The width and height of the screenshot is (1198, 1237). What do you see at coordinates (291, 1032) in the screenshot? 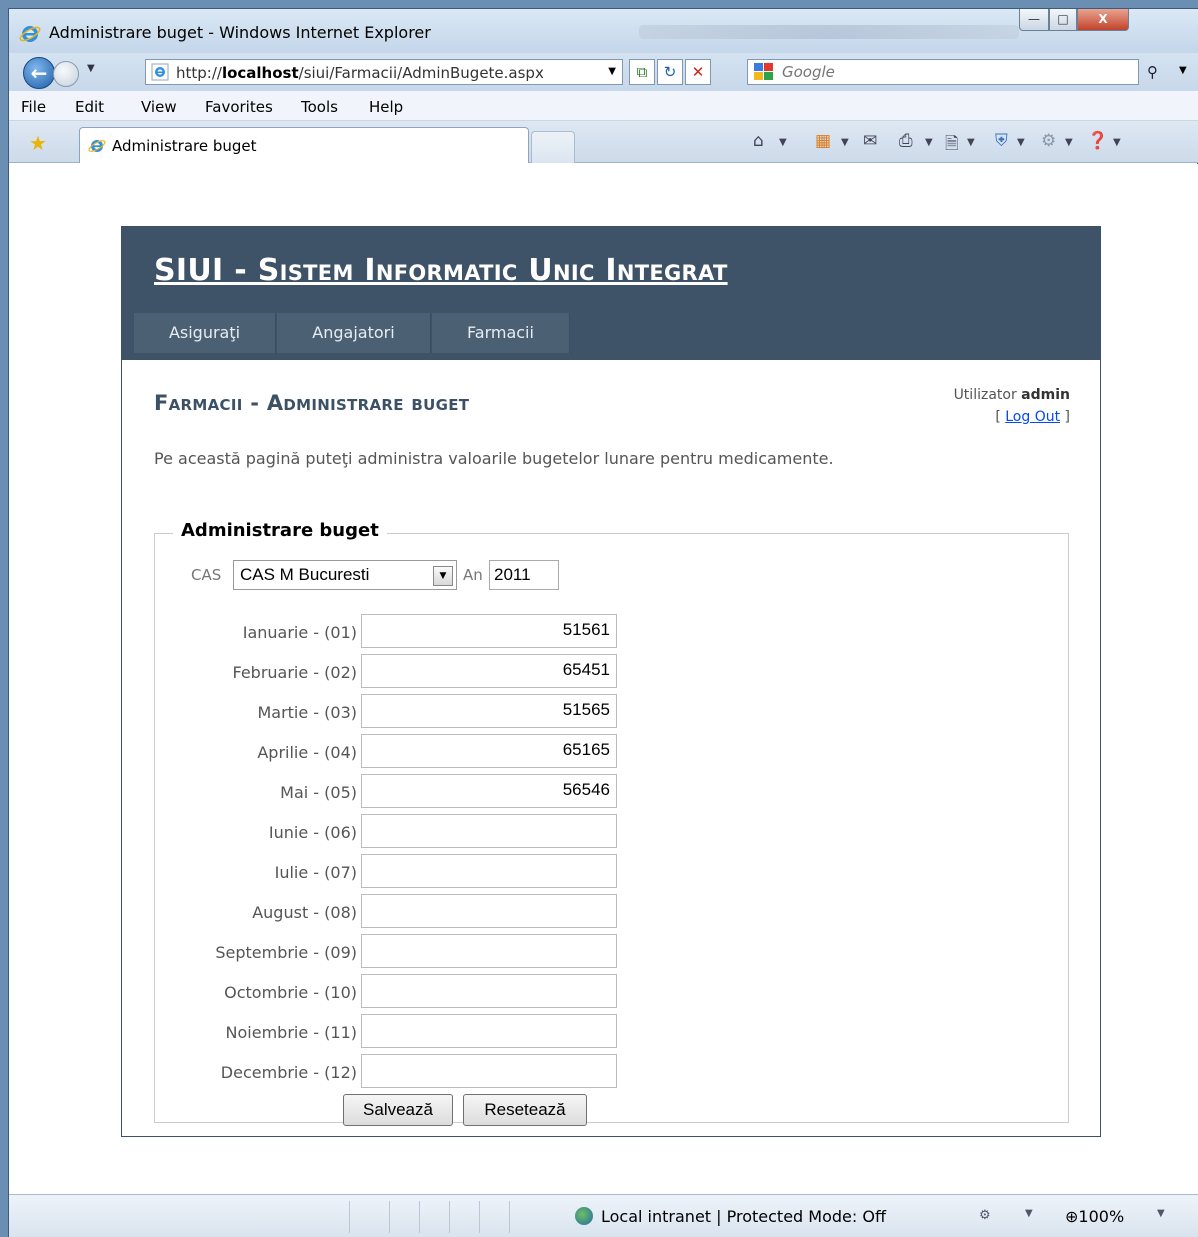
I see `month-label: Noiembrie - (11)` at bounding box center [291, 1032].